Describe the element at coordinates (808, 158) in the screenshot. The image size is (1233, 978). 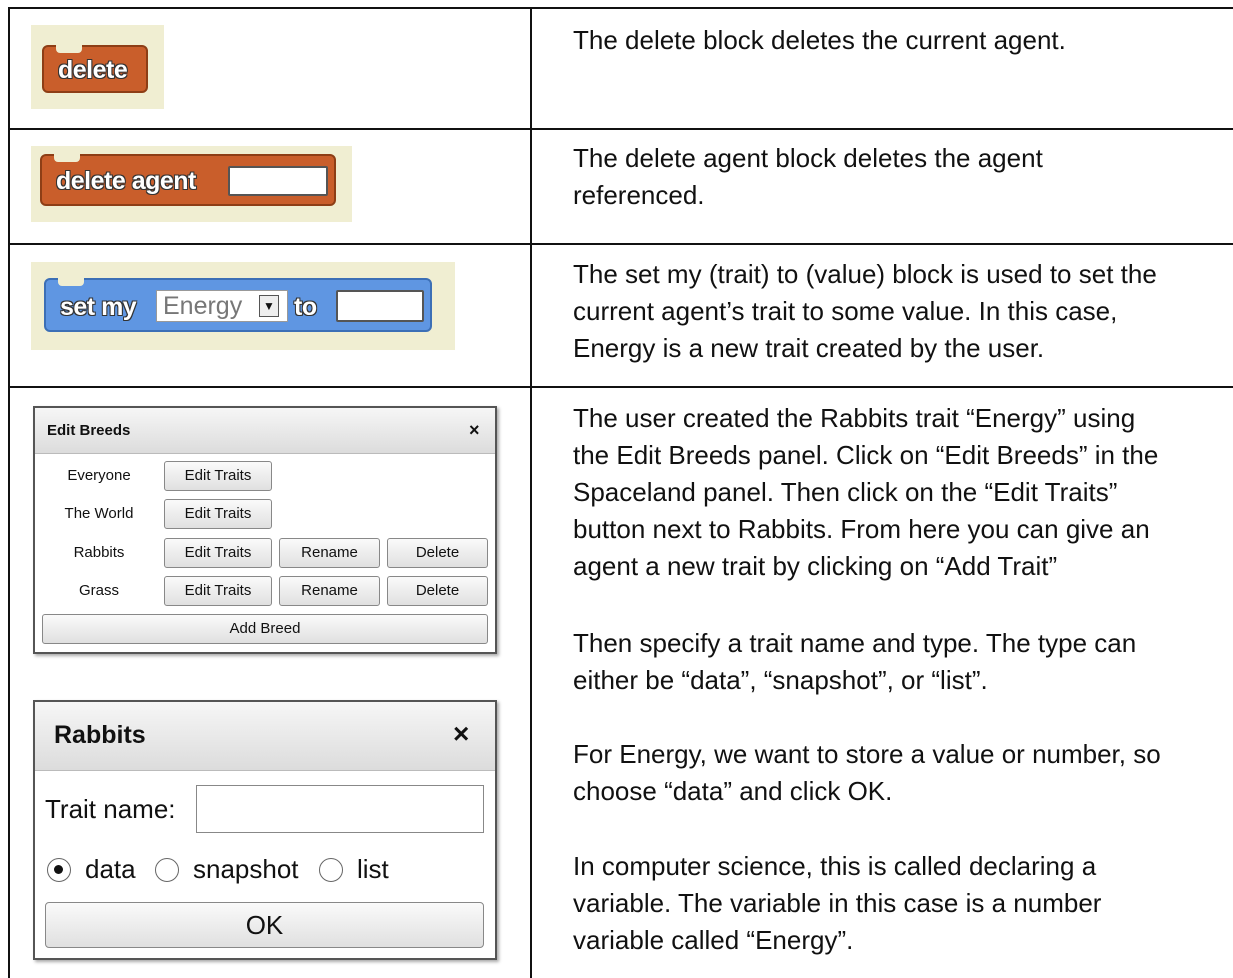
I see `description-line: The delete agent block deletes the agent` at that location.